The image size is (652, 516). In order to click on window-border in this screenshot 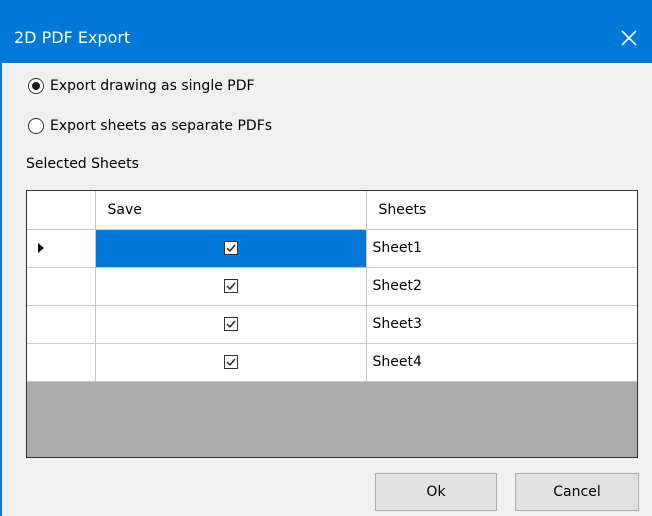, I will do `click(1, 289)`.